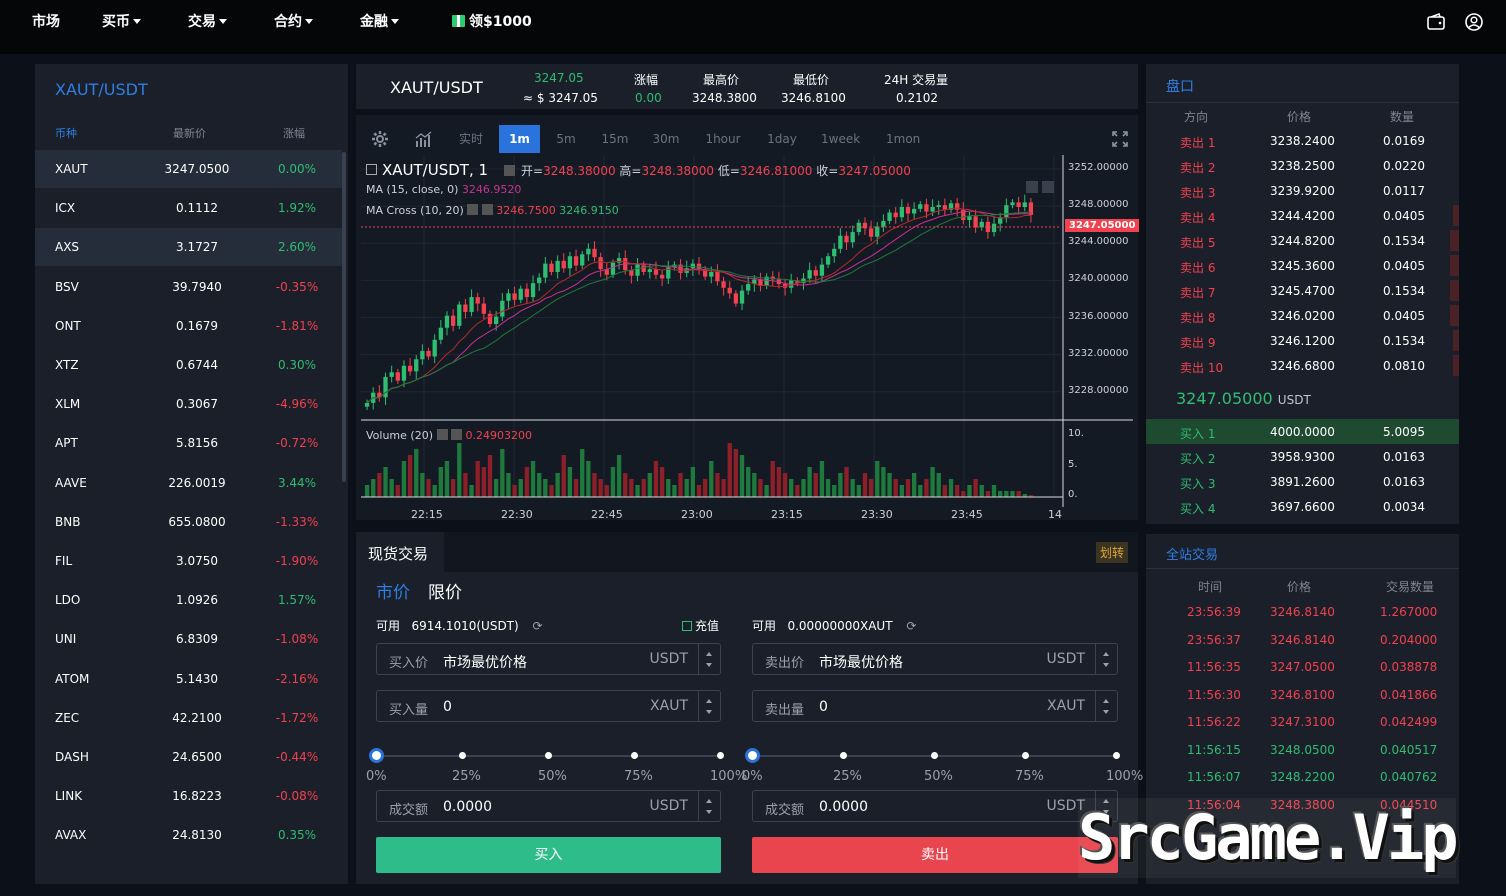 The width and height of the screenshot is (1506, 896). What do you see at coordinates (188, 757) in the screenshot?
I see `market-row: DASH 24.6500 -0.44%` at bounding box center [188, 757].